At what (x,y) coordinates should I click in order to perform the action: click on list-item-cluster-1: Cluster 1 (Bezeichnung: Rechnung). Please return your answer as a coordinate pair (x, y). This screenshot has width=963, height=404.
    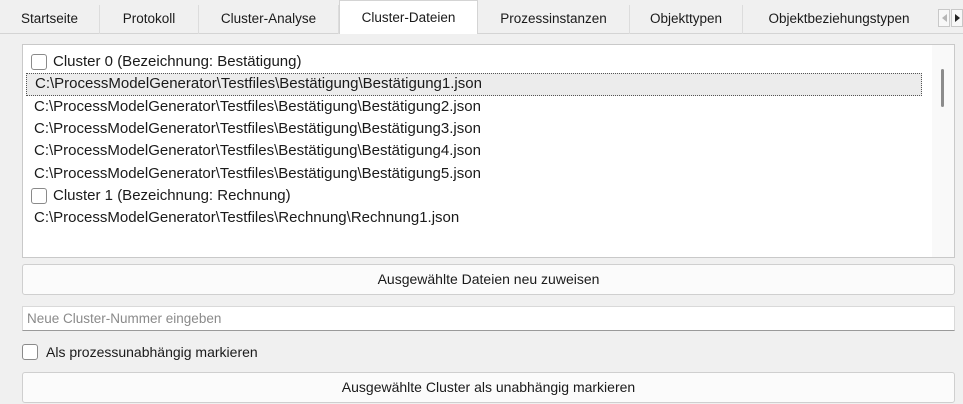
    Looking at the image, I should click on (477, 196).